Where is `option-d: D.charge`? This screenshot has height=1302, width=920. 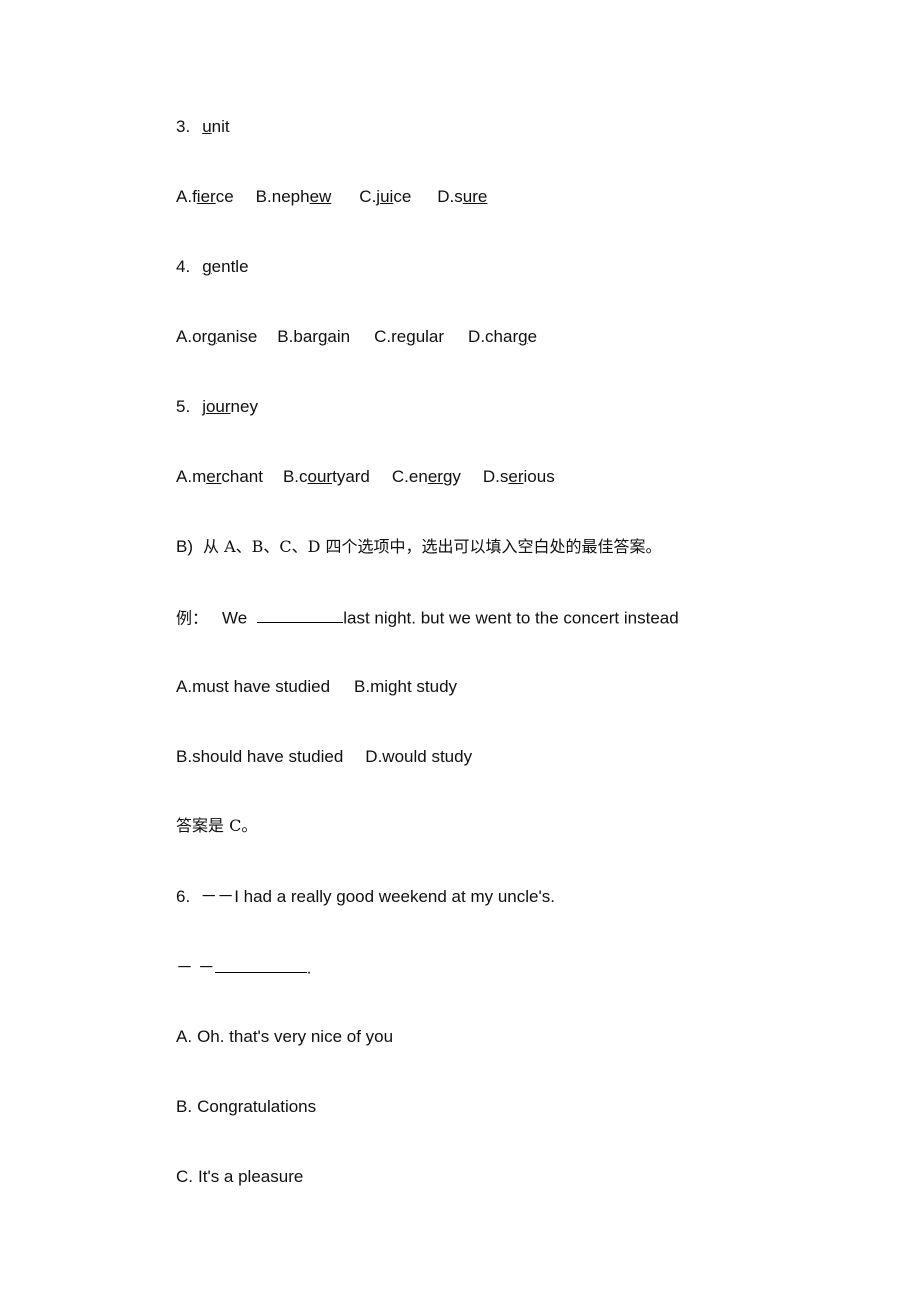
option-d: D.charge is located at coordinates (502, 336).